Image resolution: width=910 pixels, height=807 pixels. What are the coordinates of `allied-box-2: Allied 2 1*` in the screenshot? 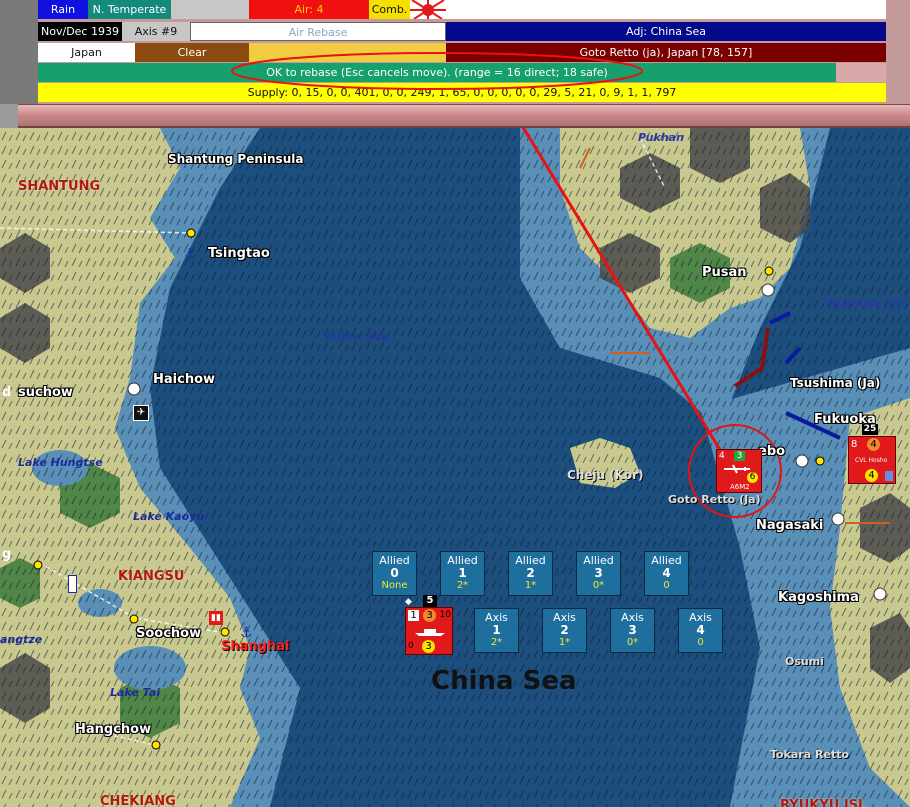 It's located at (530, 573).